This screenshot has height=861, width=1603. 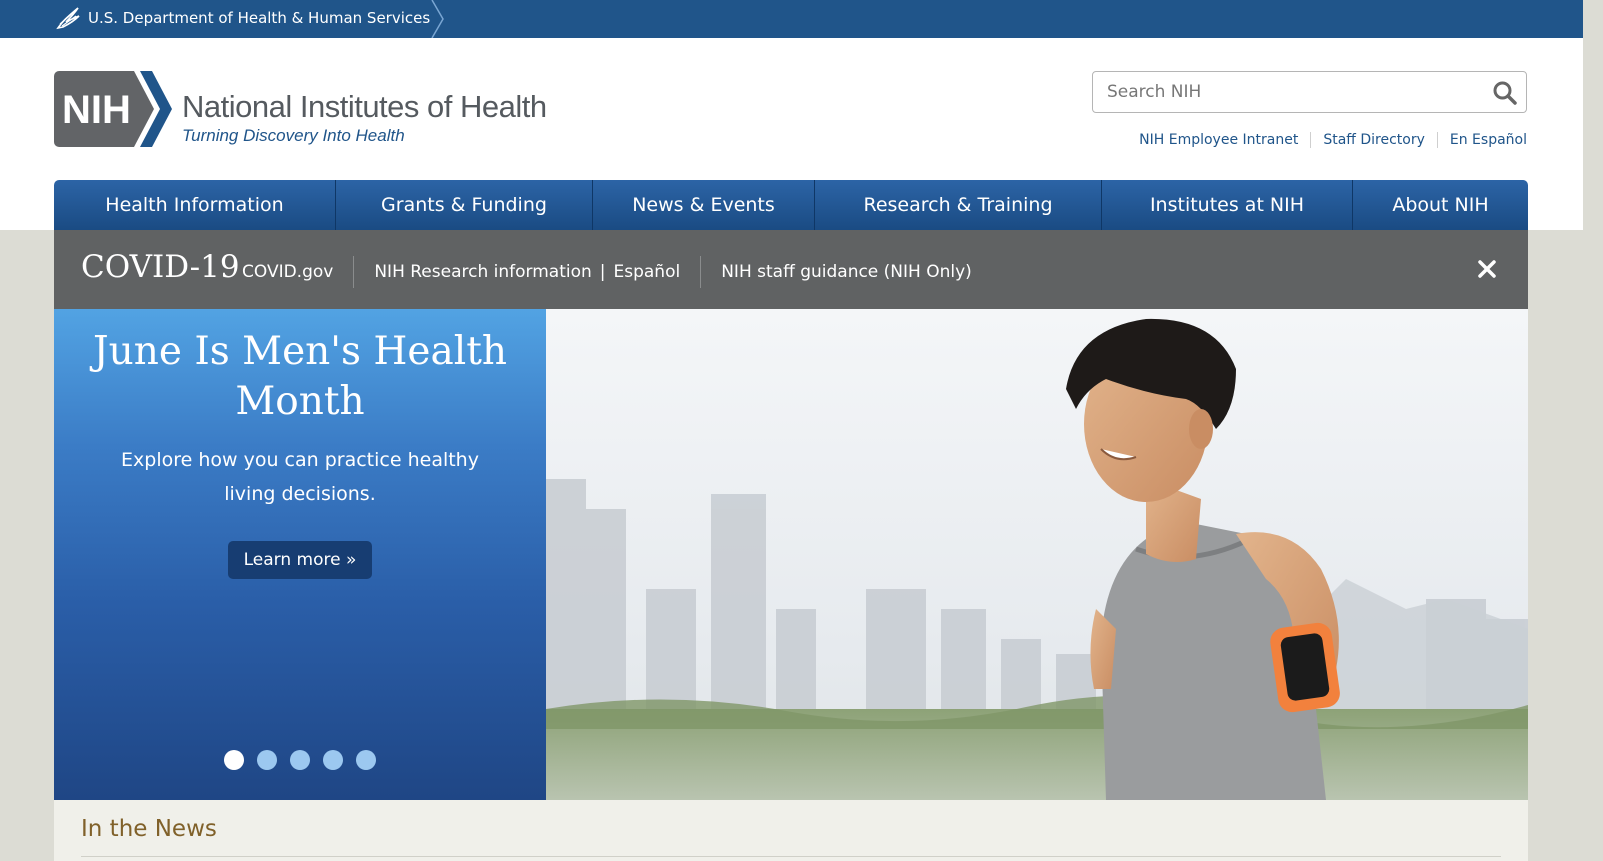 What do you see at coordinates (96, 110) in the screenshot?
I see `logo-mark-text: NIH` at bounding box center [96, 110].